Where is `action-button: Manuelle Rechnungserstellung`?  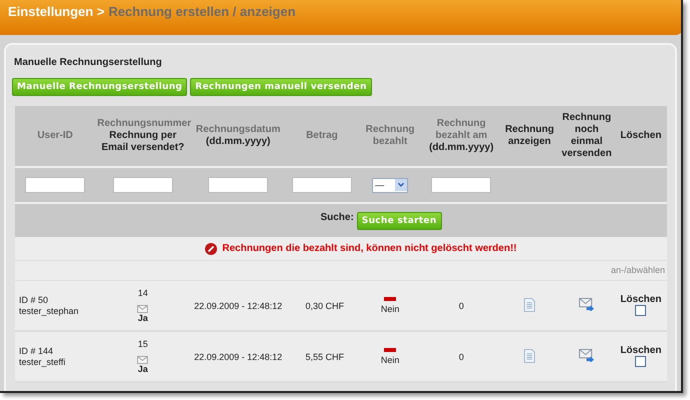 action-button: Manuelle Rechnungserstellung is located at coordinates (100, 87).